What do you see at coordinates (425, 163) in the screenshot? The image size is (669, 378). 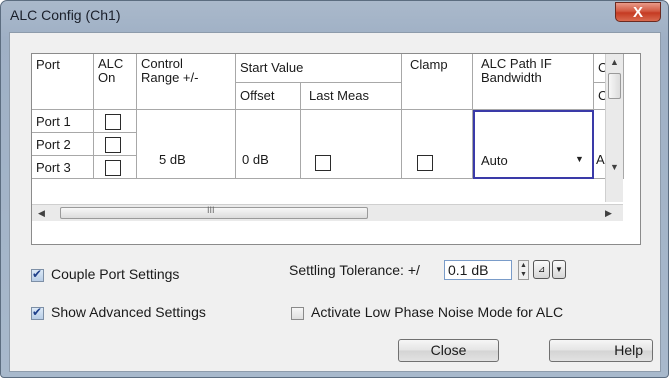 I see `clamp-checkbox` at bounding box center [425, 163].